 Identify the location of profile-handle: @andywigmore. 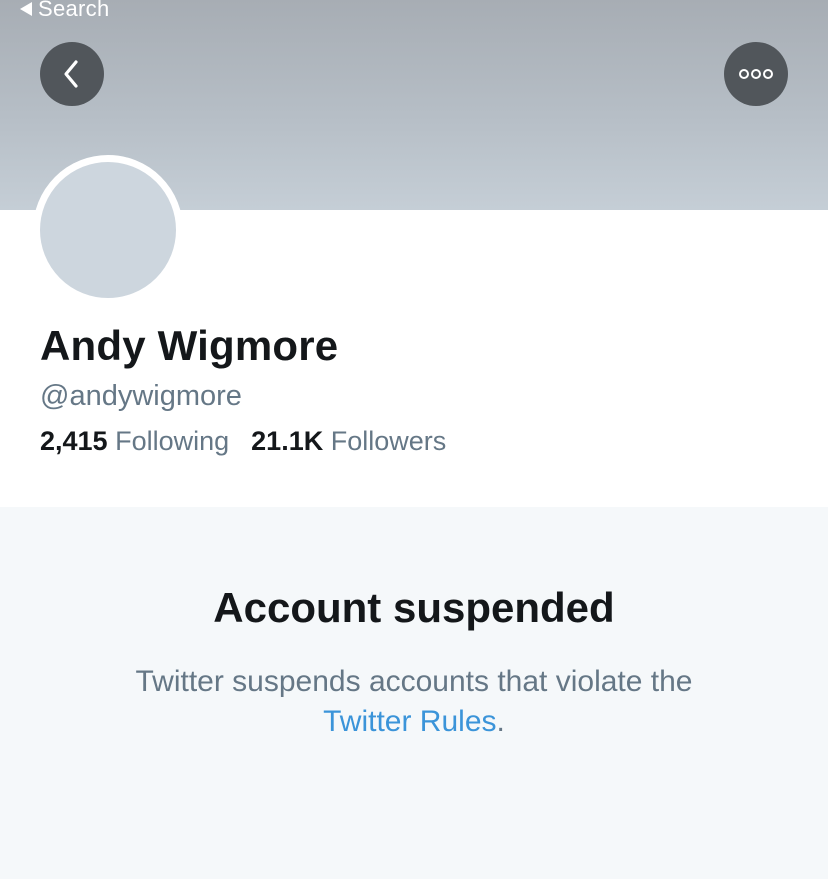
(141, 396).